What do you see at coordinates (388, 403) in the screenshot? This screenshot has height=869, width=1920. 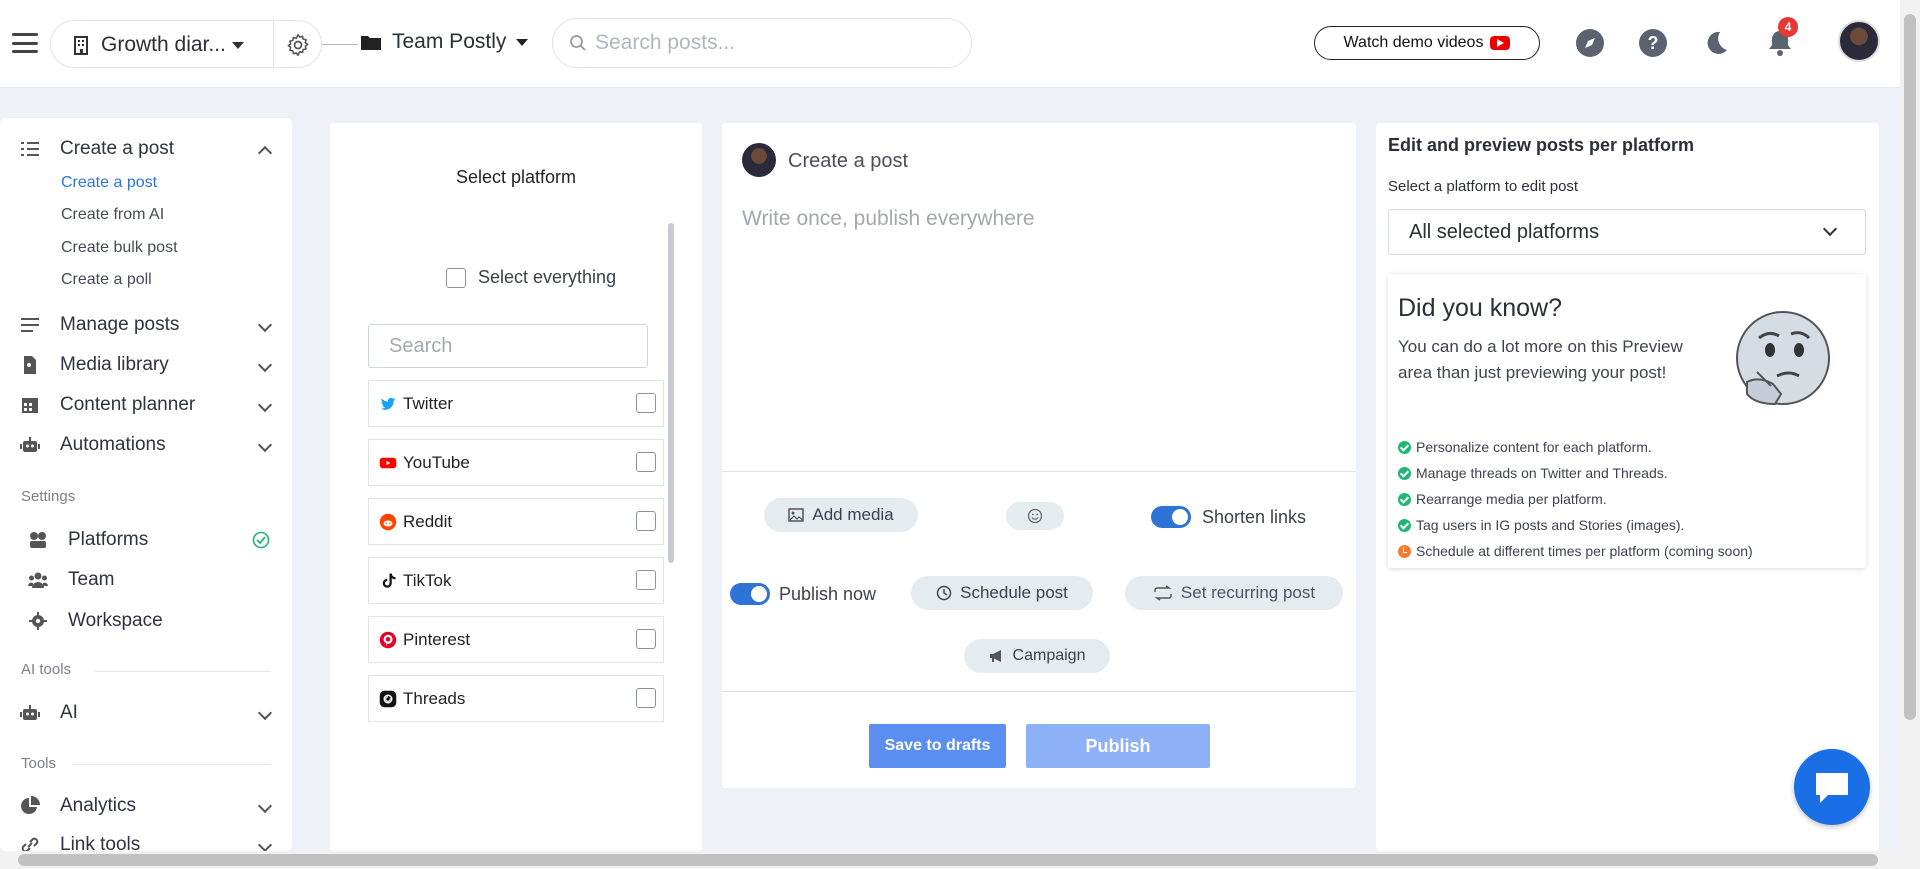 I see `twitter-icon` at bounding box center [388, 403].